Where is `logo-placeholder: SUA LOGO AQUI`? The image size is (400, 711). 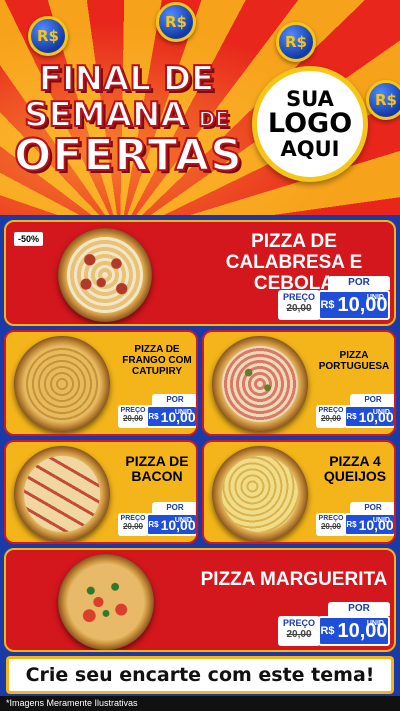 logo-placeholder: SUA LOGO AQUI is located at coordinates (310, 124).